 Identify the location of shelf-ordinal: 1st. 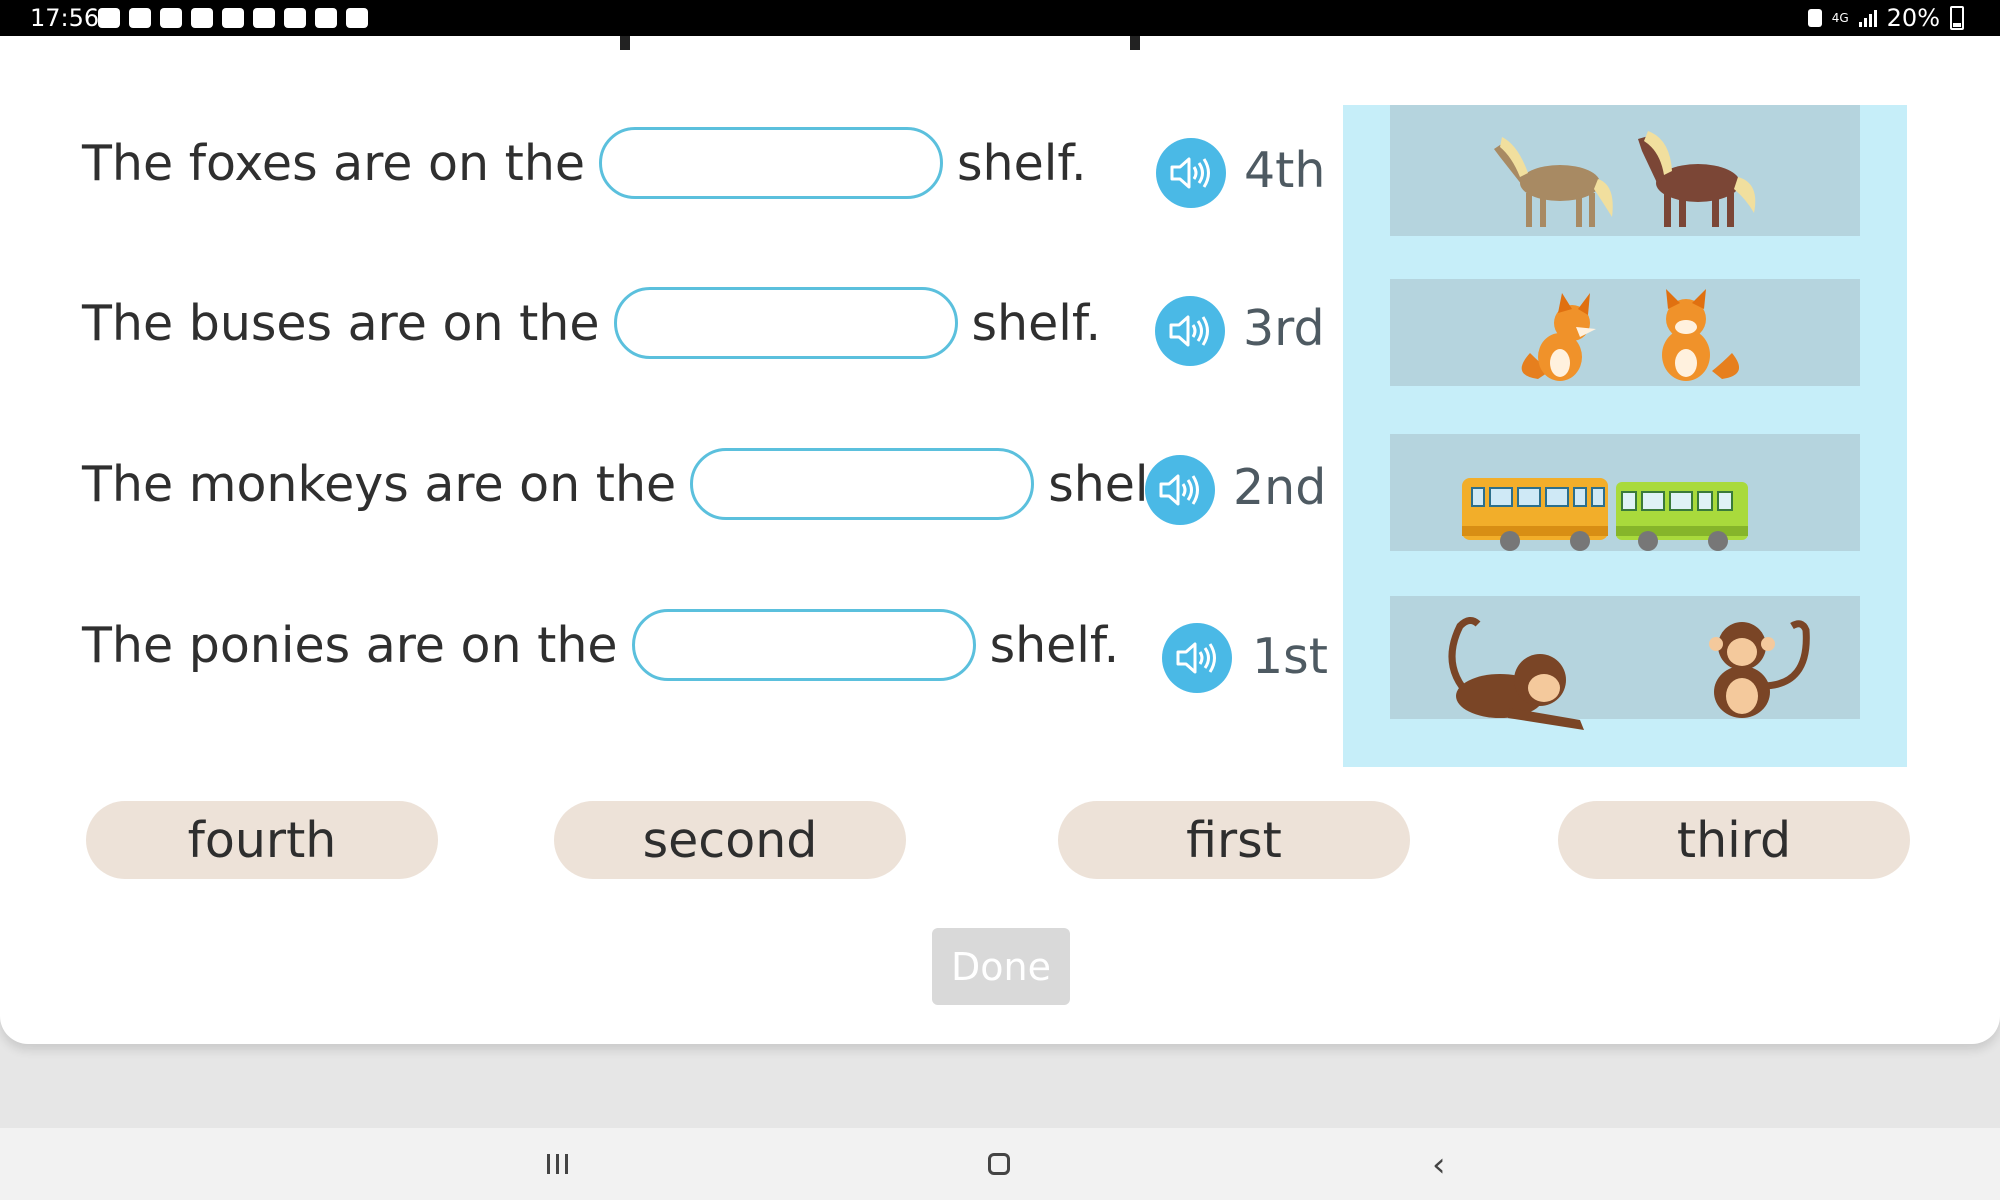
(1290, 656).